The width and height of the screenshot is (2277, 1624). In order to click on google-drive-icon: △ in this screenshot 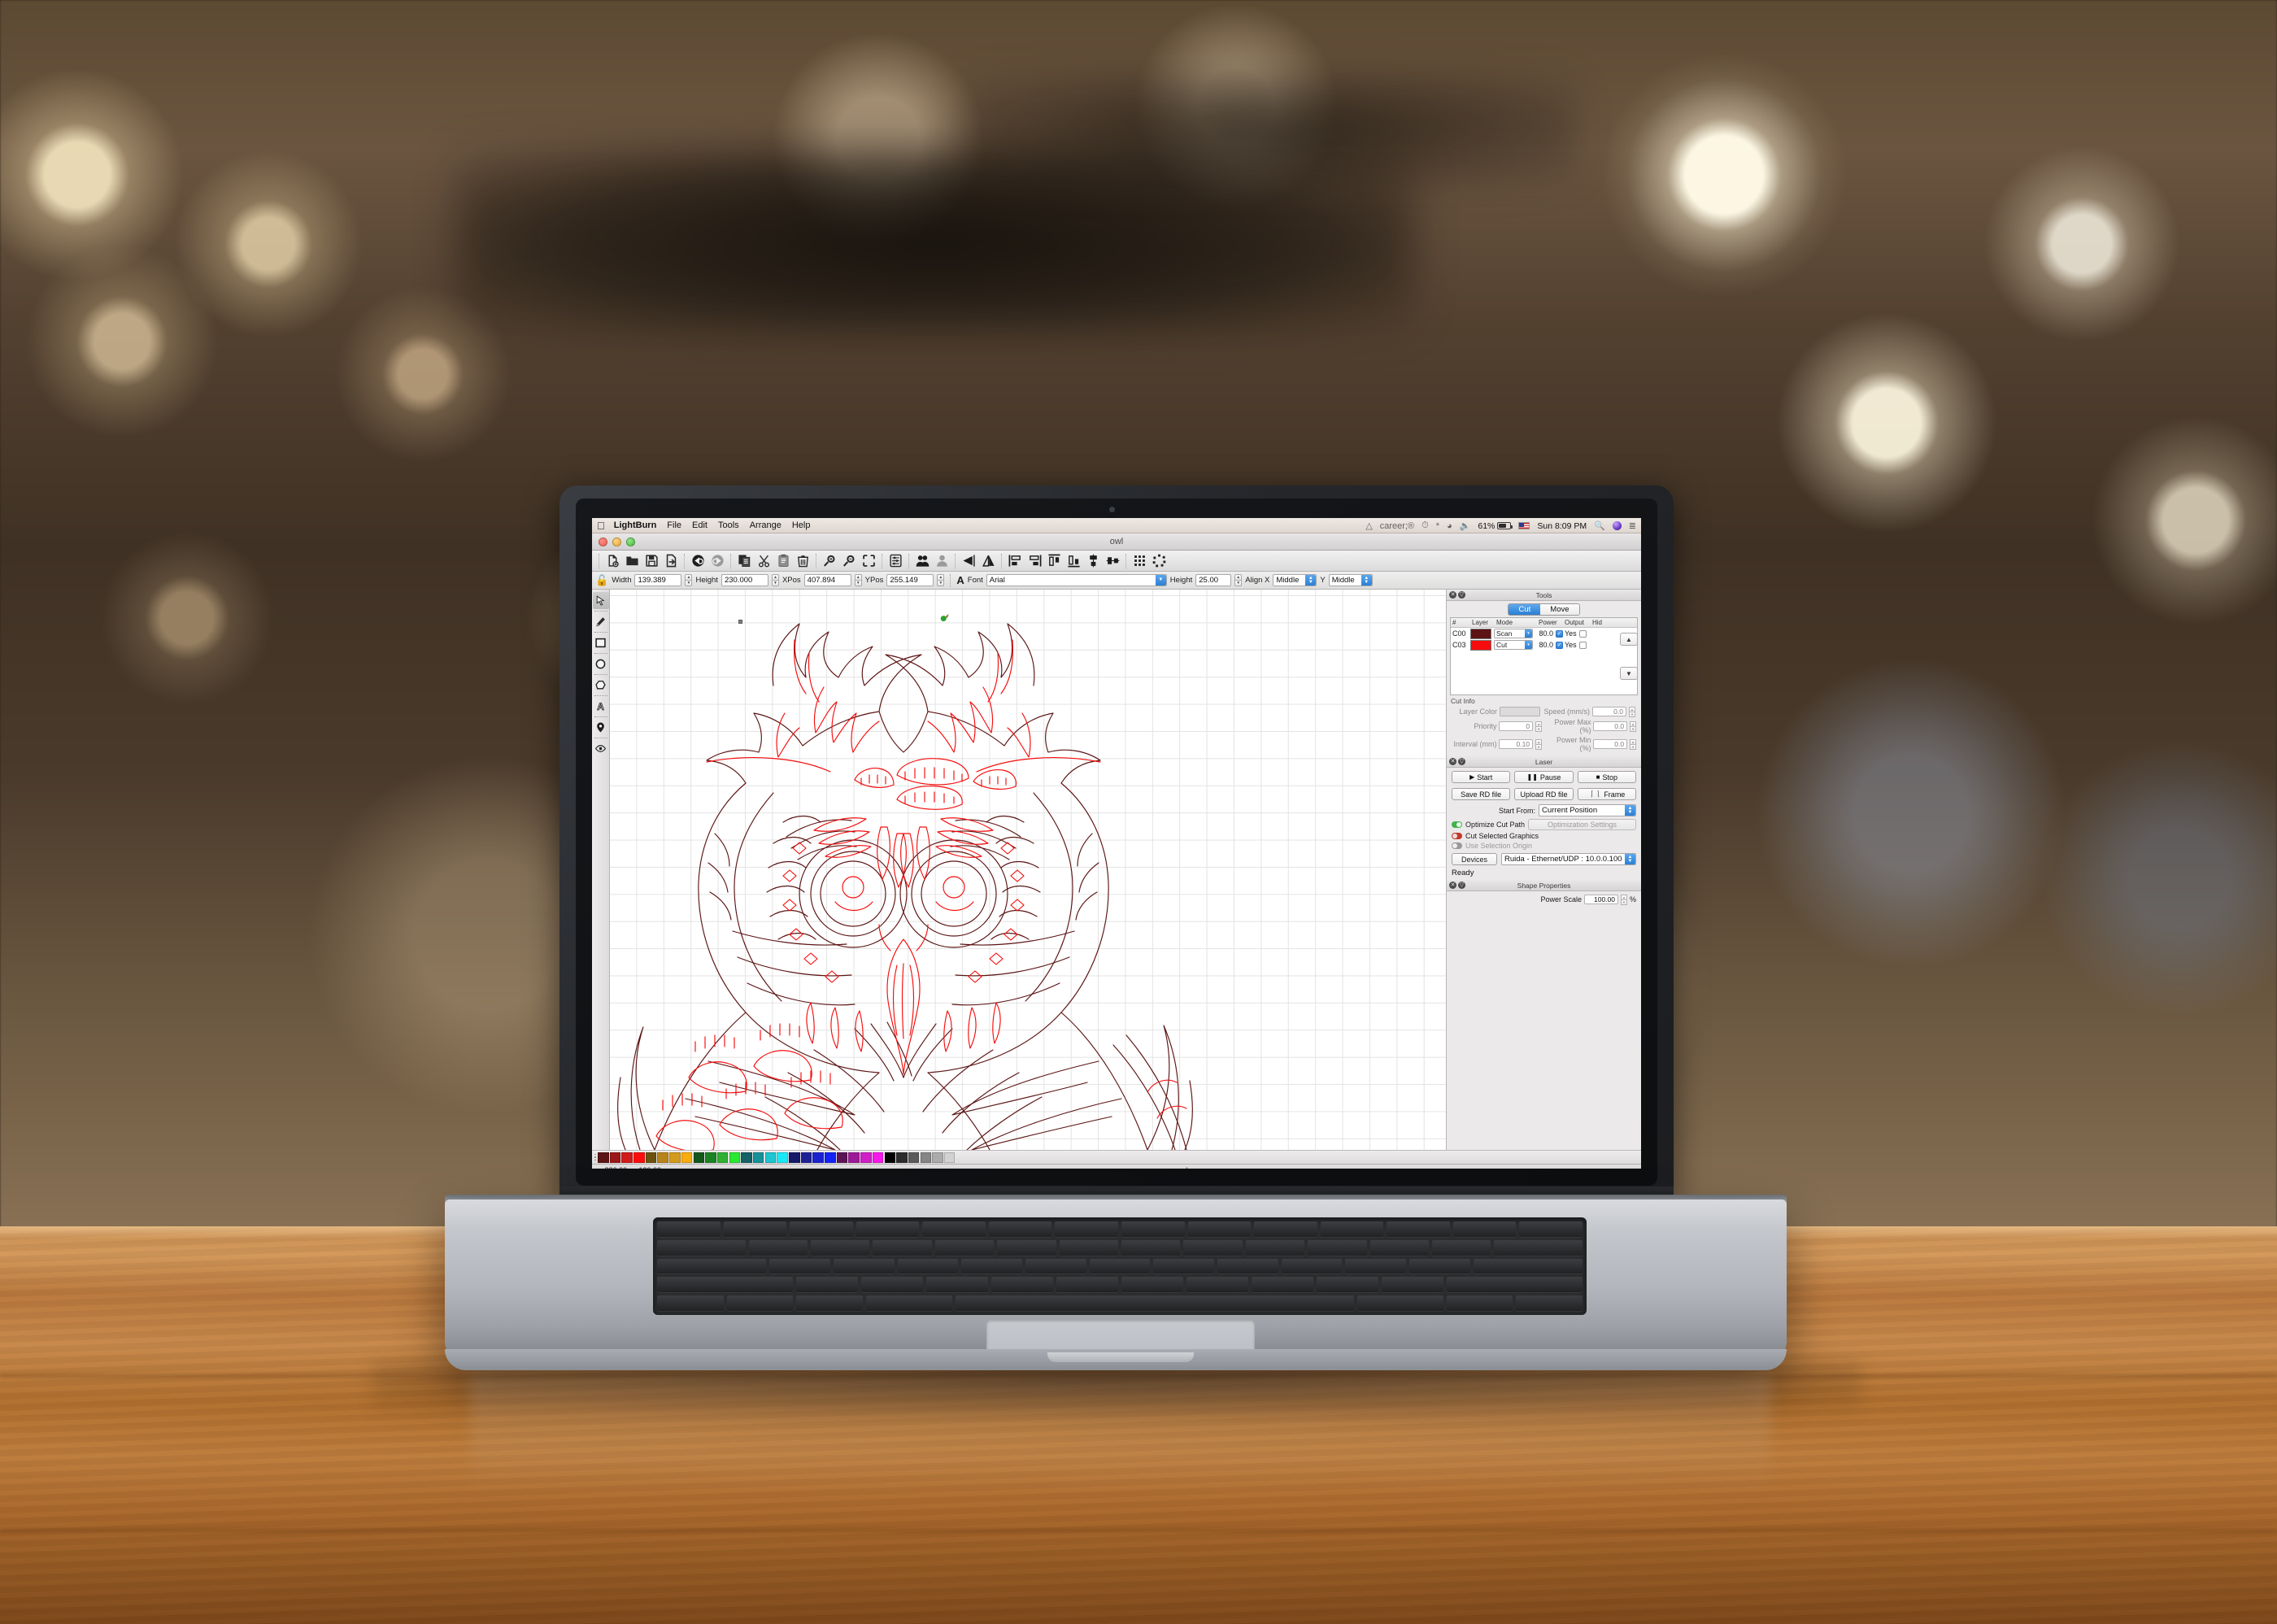, I will do `click(1368, 525)`.